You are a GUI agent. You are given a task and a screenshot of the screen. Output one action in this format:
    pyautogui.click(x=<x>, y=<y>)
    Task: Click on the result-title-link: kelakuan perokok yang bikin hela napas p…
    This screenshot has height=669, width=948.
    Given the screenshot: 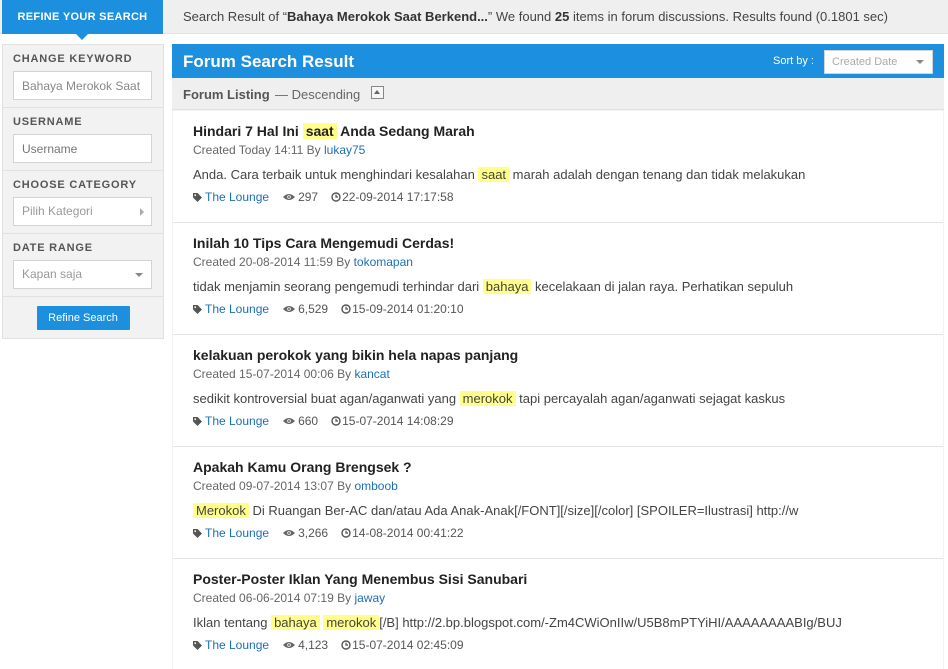 What is the action you would take?
    pyautogui.click(x=558, y=355)
    